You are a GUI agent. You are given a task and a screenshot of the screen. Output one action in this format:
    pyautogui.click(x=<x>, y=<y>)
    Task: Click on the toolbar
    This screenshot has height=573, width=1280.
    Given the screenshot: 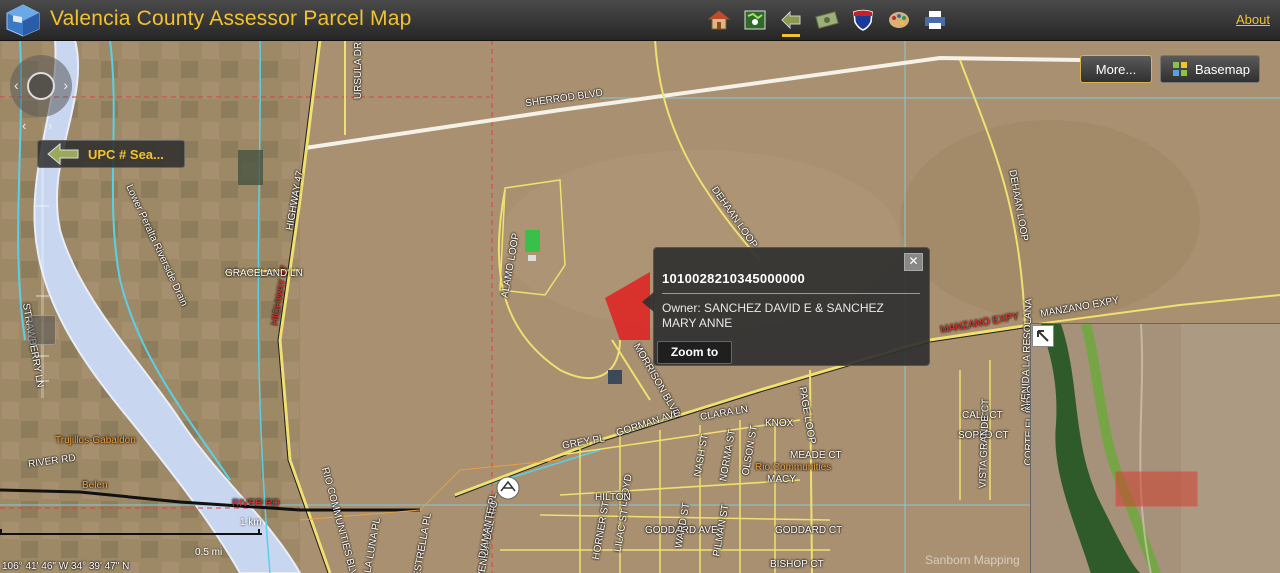 What is the action you would take?
    pyautogui.click(x=827, y=21)
    